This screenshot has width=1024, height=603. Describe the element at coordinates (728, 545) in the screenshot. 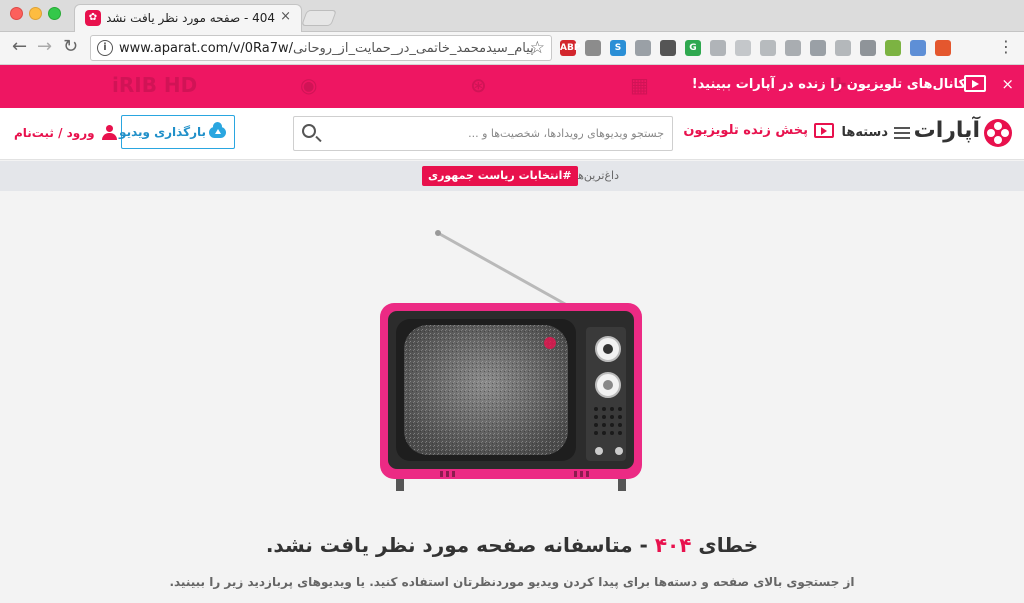

I see `error-prefix: خطای` at that location.